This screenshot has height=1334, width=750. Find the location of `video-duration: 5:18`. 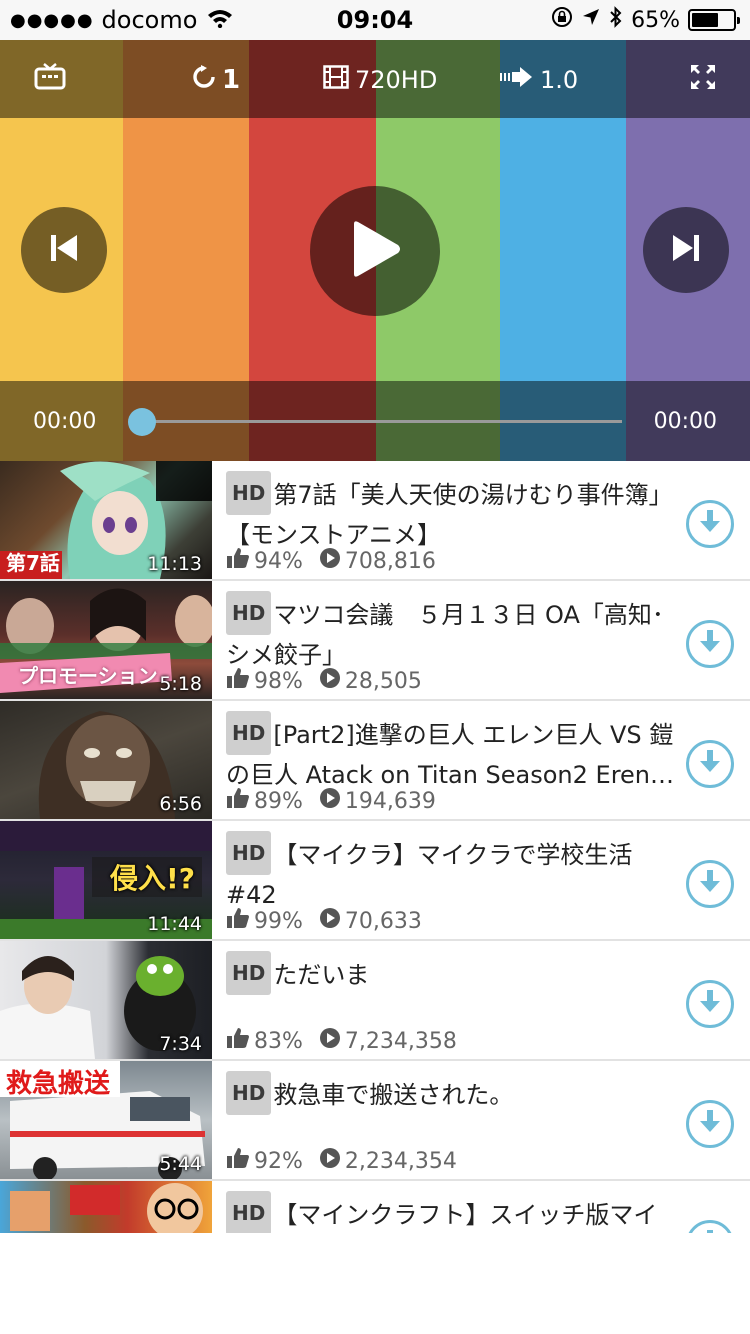

video-duration: 5:18 is located at coordinates (180, 684).